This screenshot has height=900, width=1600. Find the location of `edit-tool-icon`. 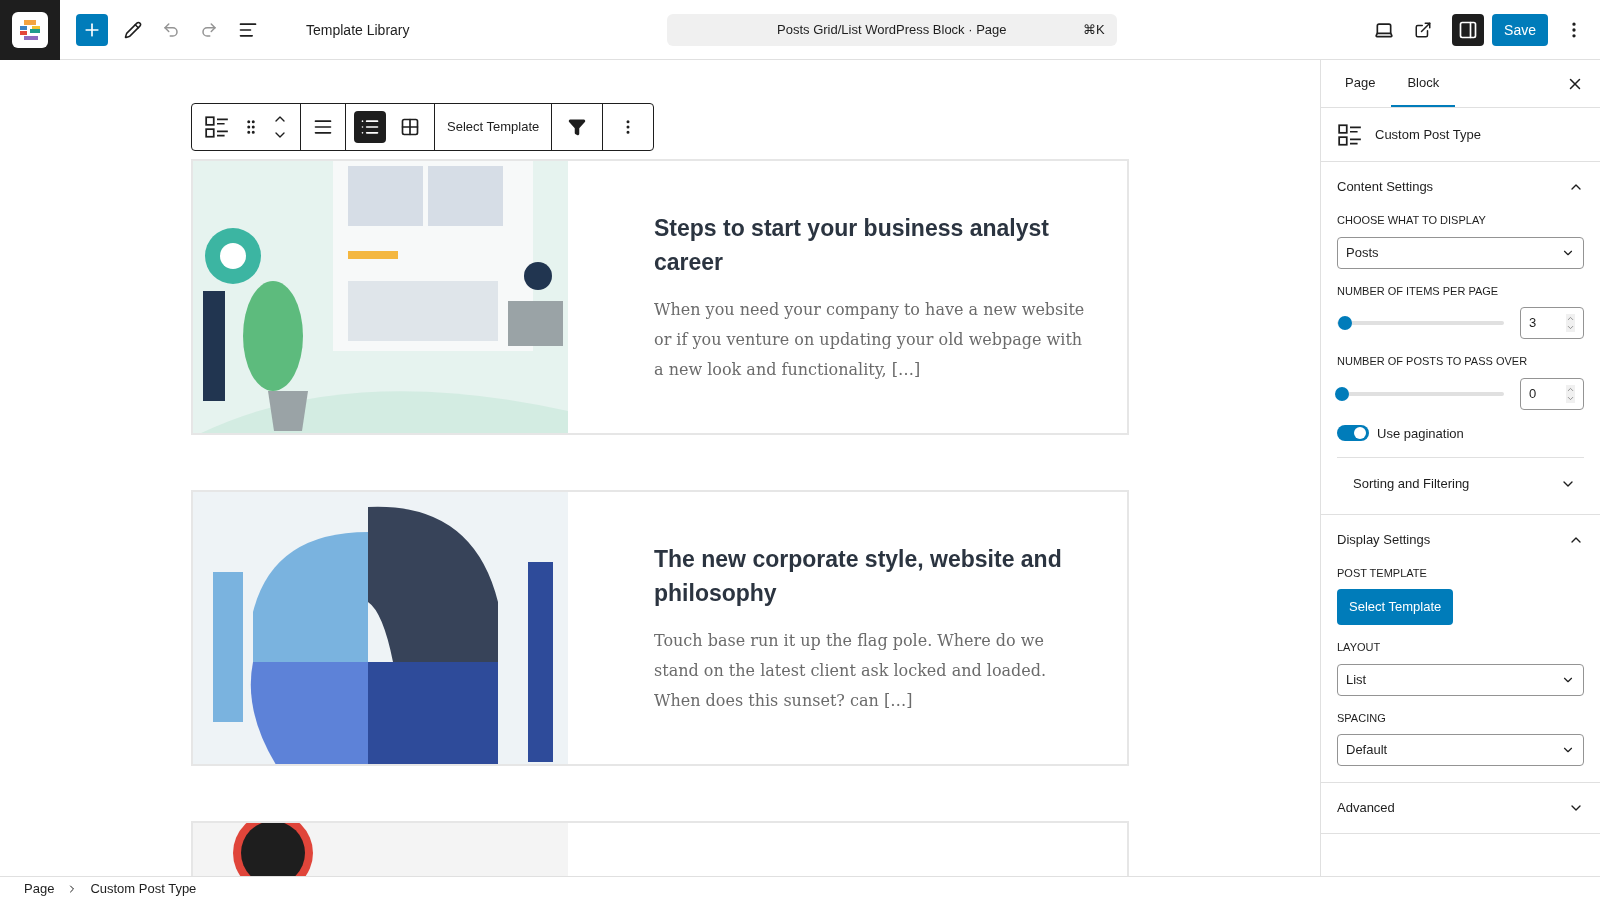

edit-tool-icon is located at coordinates (133, 29).